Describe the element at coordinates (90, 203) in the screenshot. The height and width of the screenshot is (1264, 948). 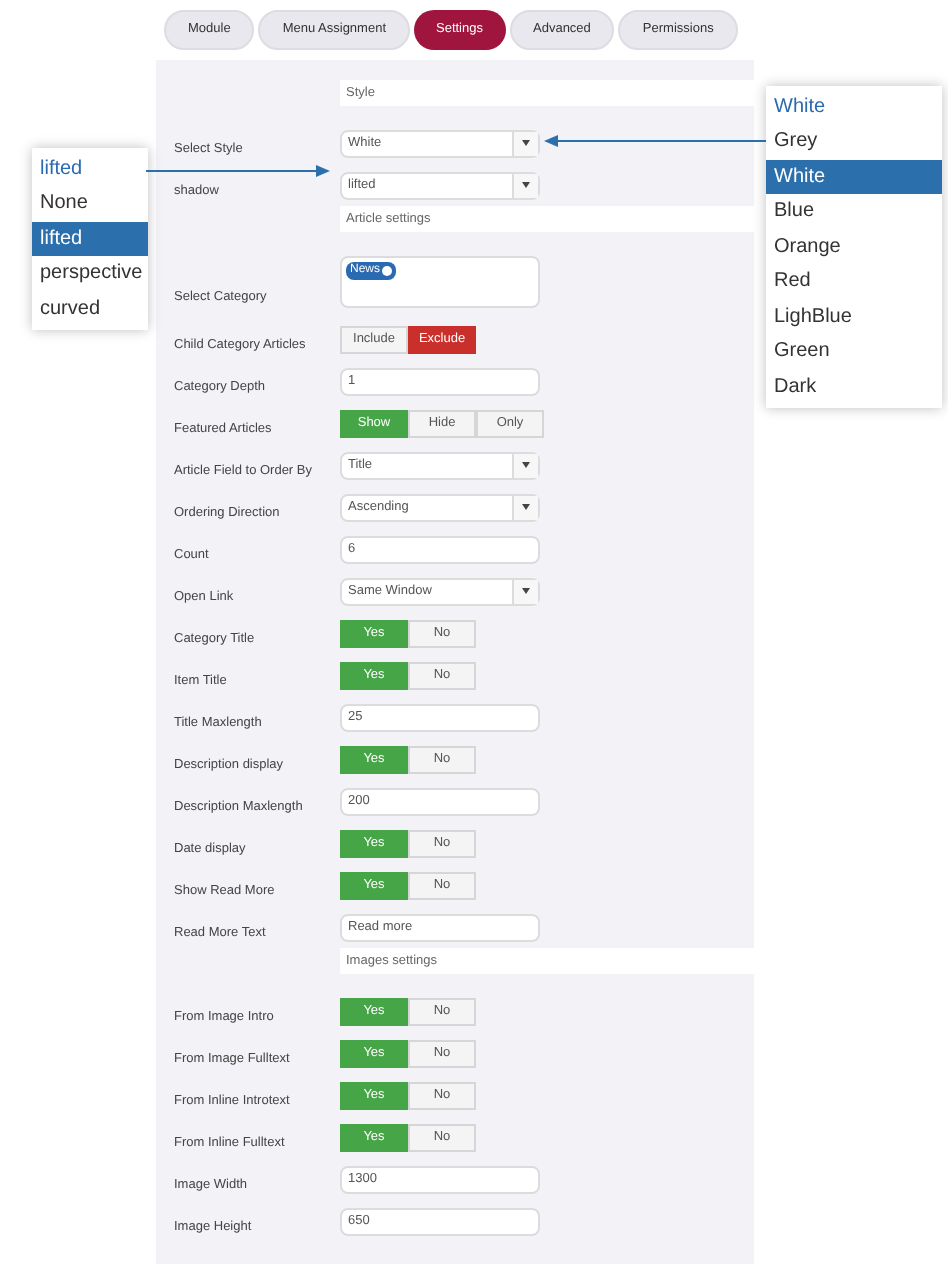
I see `menu-item: None` at that location.